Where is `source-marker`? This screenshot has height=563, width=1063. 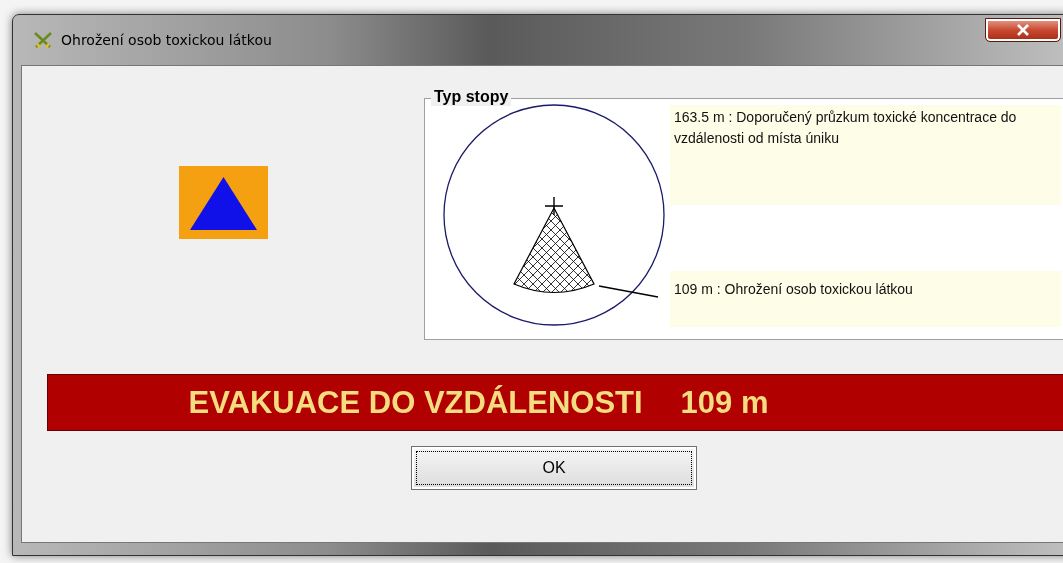
source-marker is located at coordinates (554, 206).